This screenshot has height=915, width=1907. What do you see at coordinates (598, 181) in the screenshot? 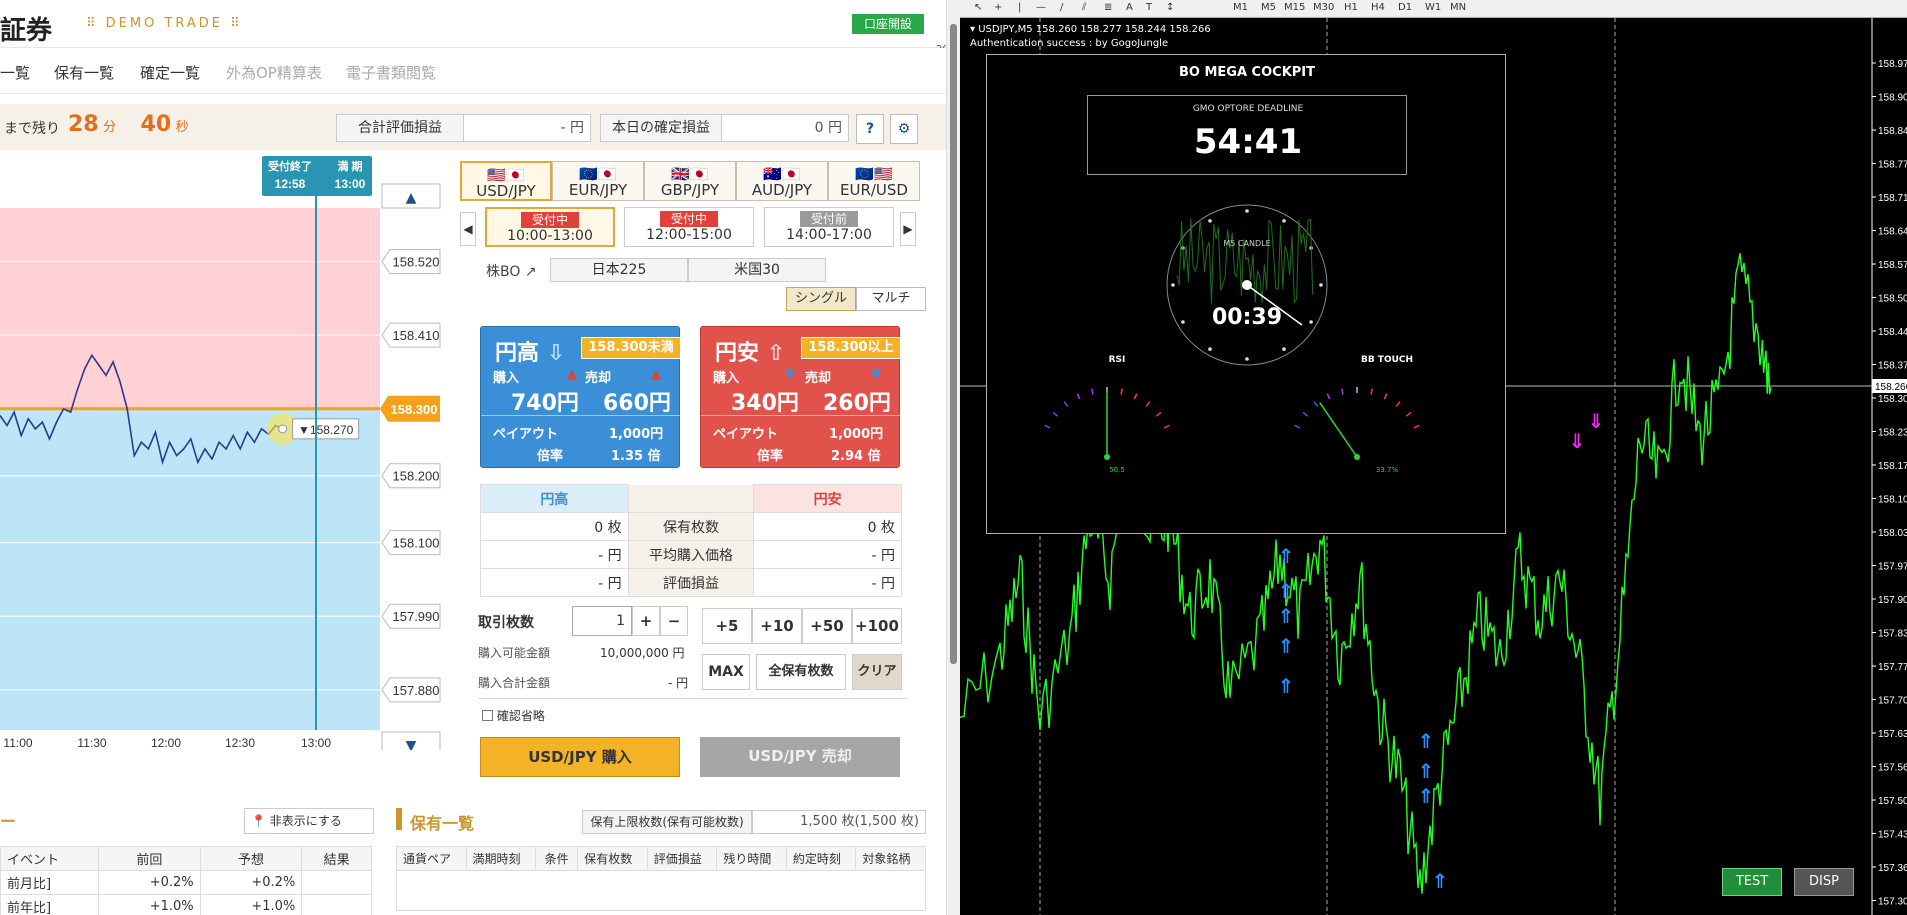
I see `pair-eur-jpy: 🇪🇺🇯🇵 EUR/JPY` at bounding box center [598, 181].